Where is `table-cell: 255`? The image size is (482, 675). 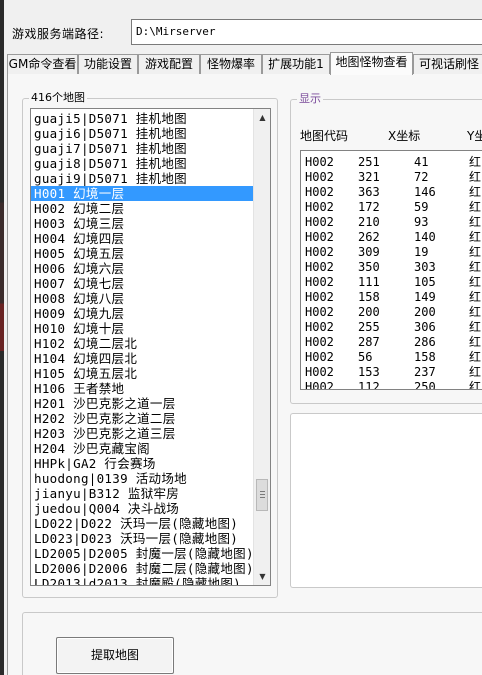
table-cell: 255 is located at coordinates (369, 327).